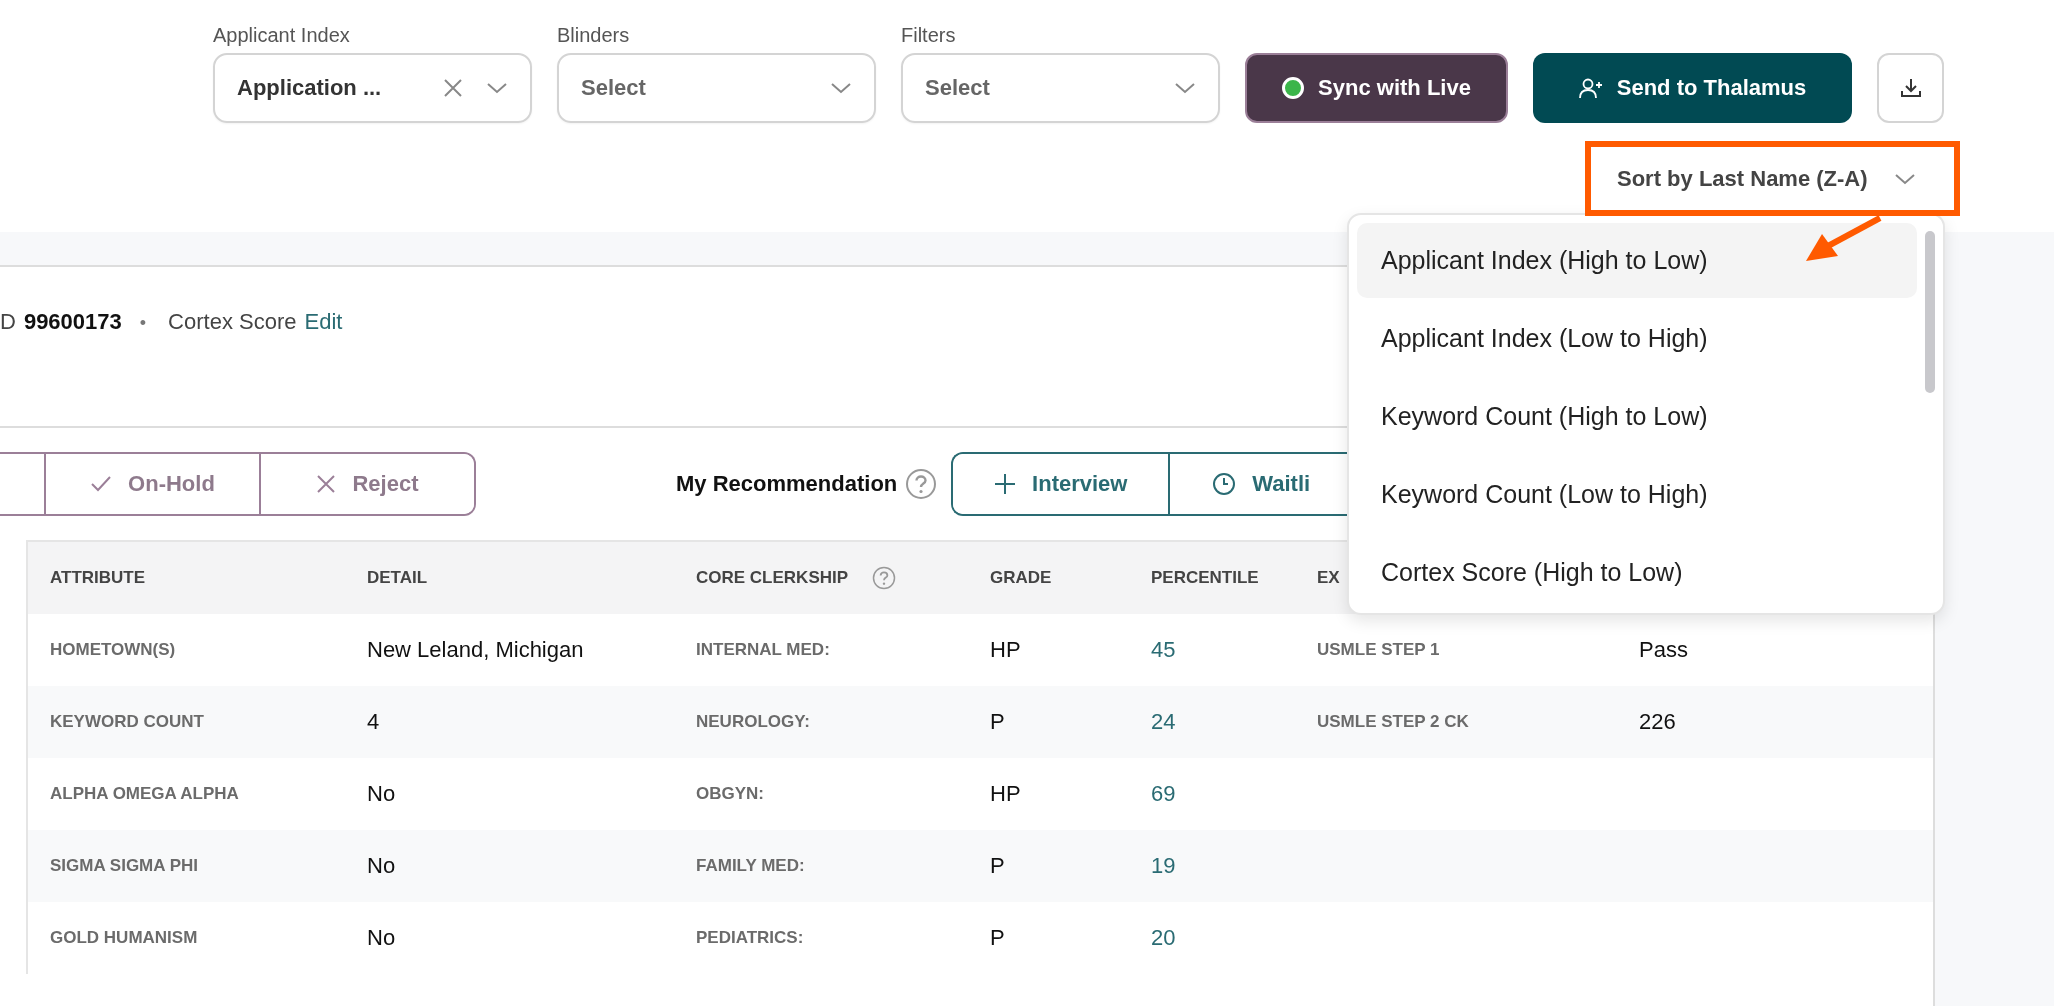  I want to click on field-label: Filters, so click(929, 35).